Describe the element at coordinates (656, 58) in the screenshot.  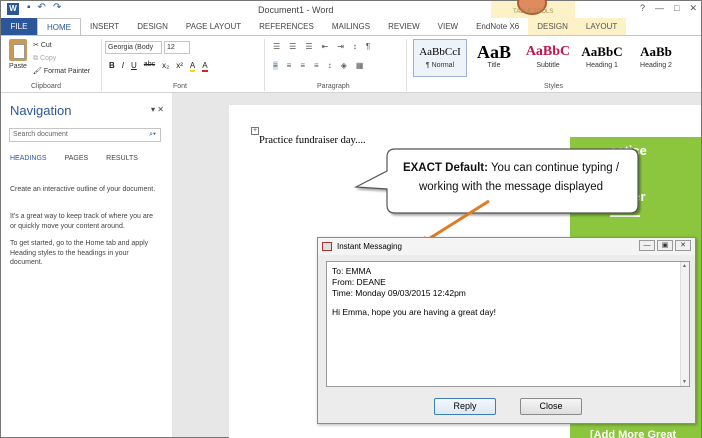
I see `style-heading-2: AaBb Heading 2` at that location.